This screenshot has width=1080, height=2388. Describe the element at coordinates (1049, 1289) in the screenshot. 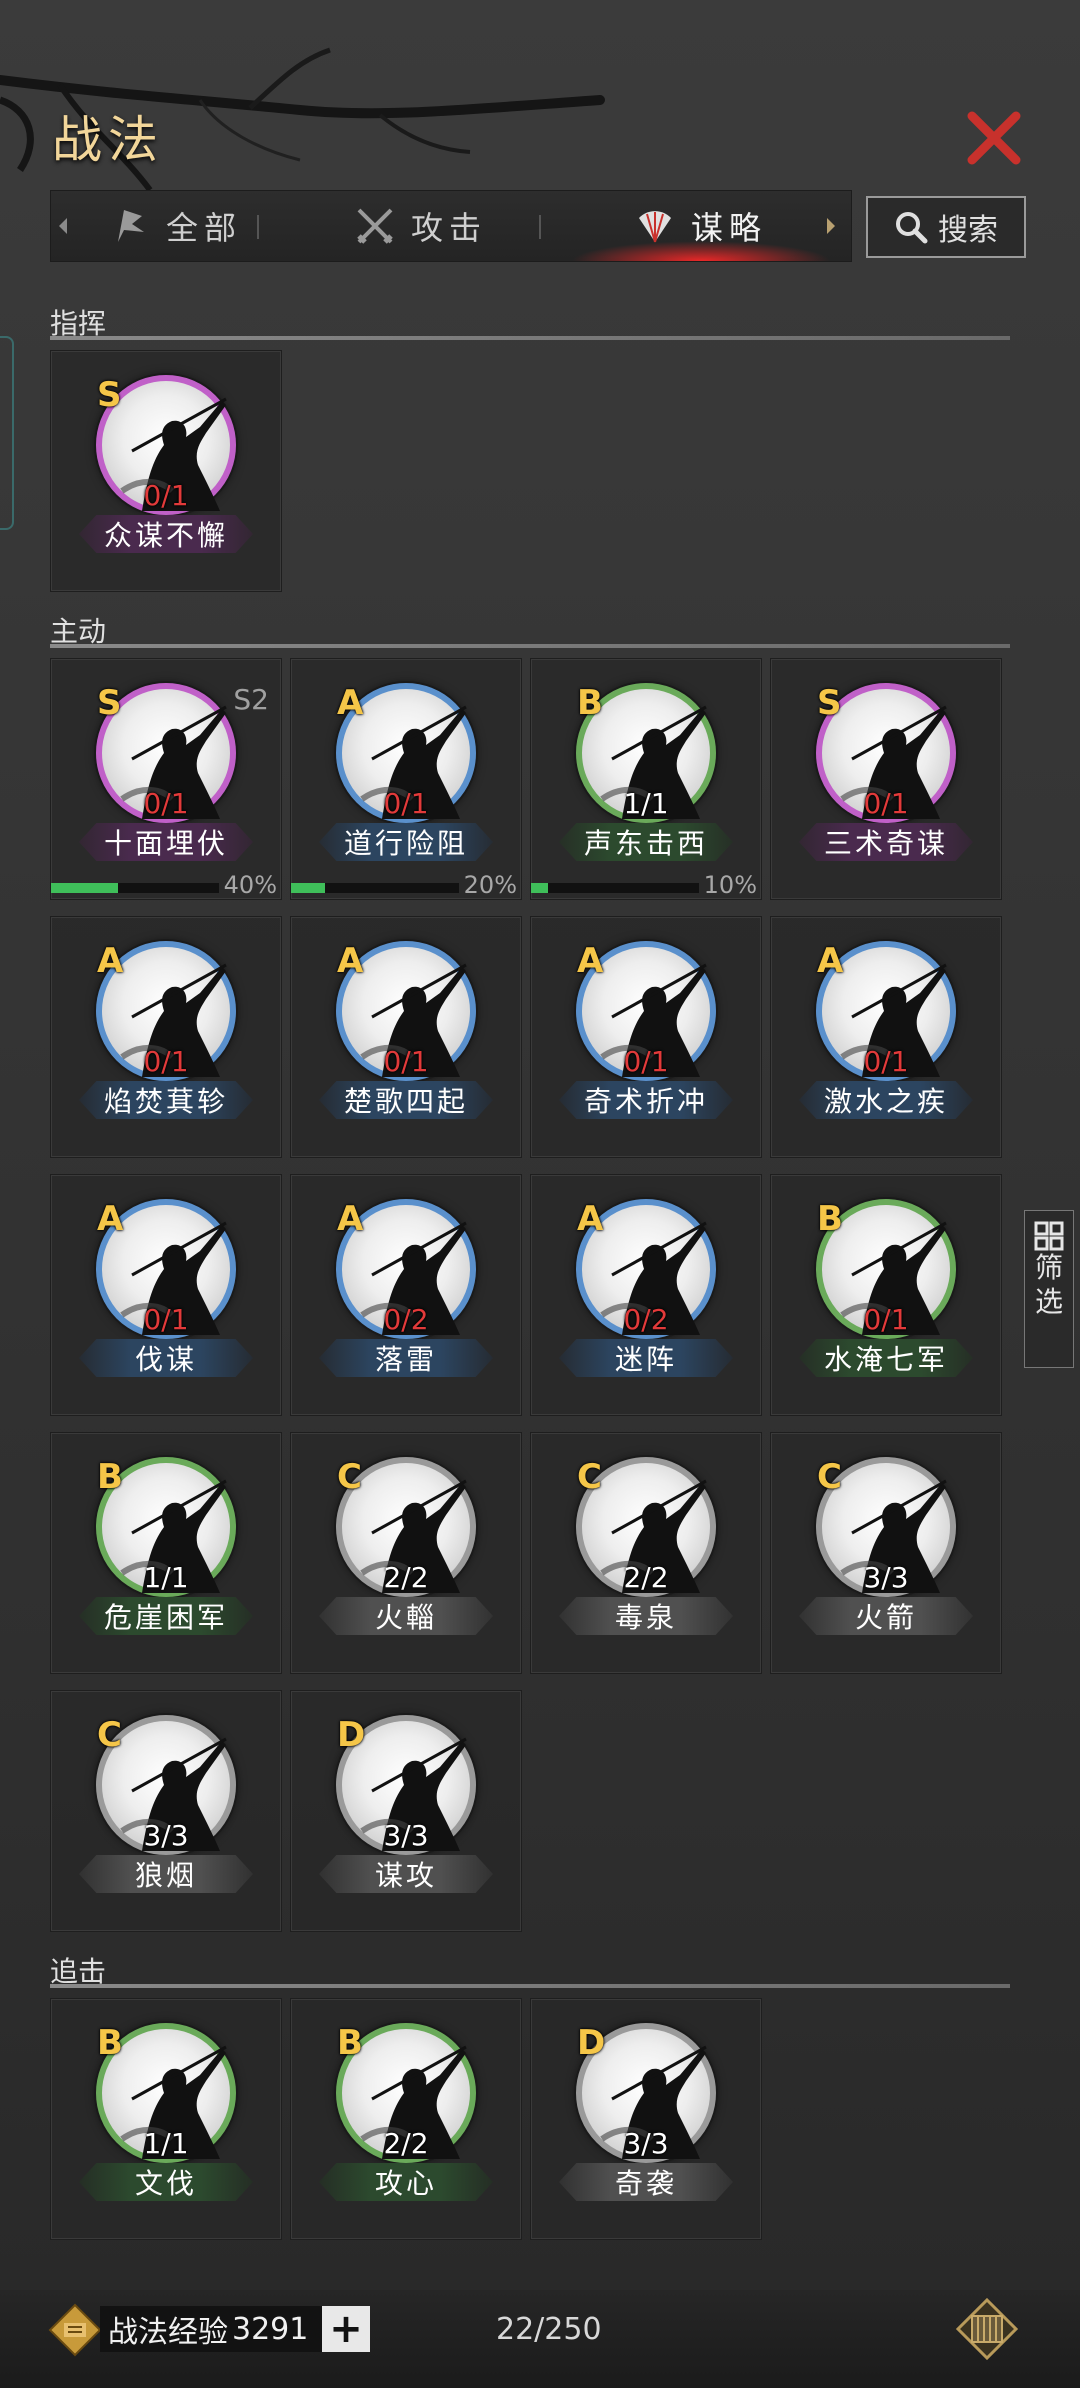

I see `filter-button: 筛 选` at that location.